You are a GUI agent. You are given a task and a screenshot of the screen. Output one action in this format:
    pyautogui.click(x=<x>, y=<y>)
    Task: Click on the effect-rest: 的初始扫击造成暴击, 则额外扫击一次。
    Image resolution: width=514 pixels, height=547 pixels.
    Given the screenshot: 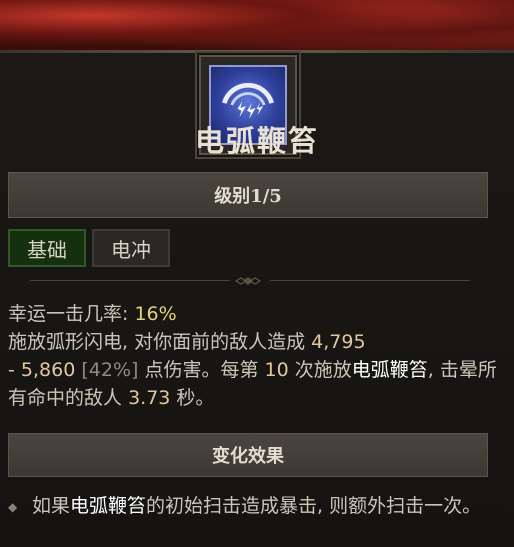 What is the action you would take?
    pyautogui.click(x=314, y=506)
    